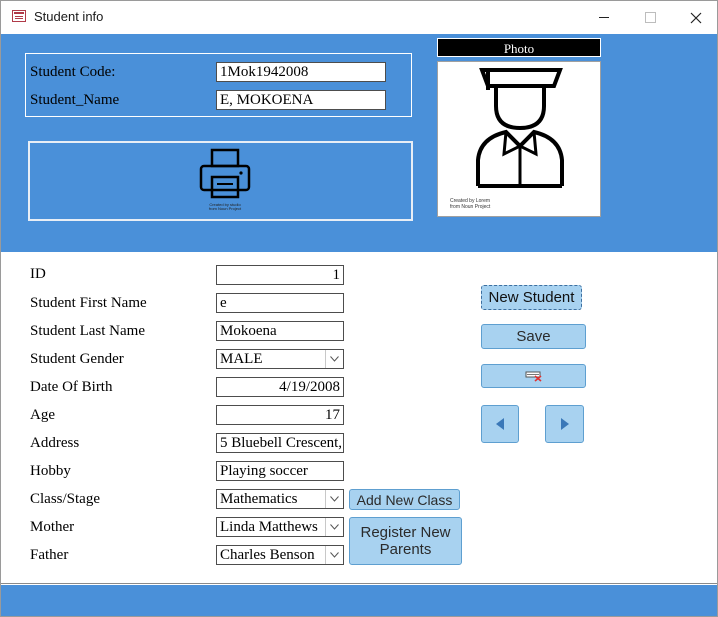 The height and width of the screenshot is (617, 718). I want to click on graduate-icon, so click(520, 128).